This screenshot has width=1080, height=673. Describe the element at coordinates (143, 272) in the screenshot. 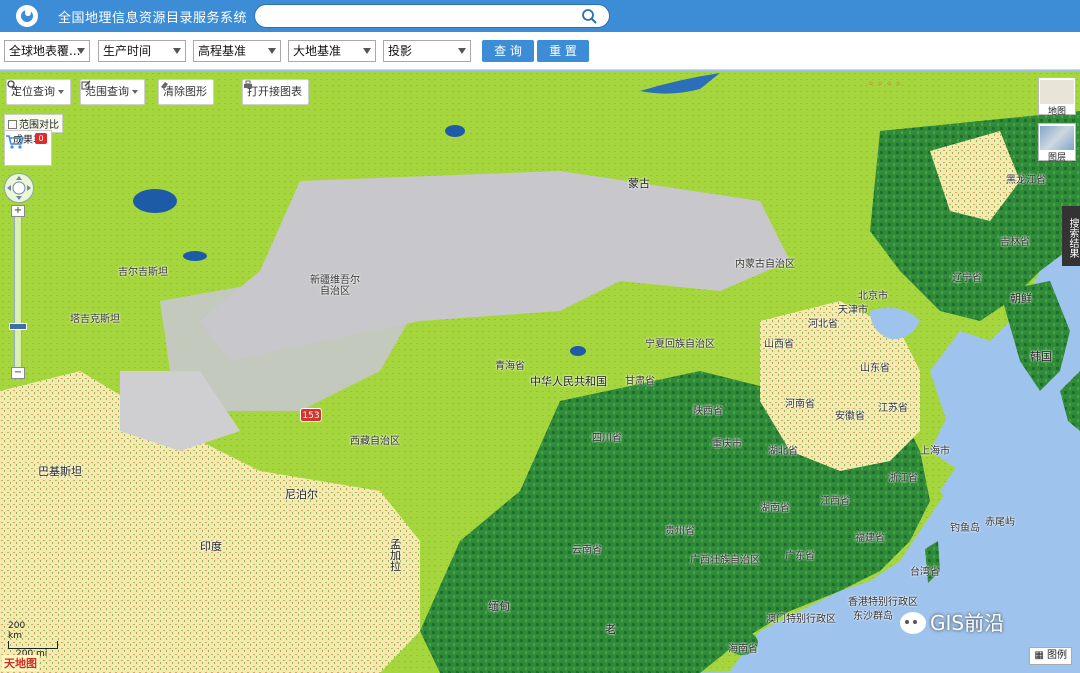

I see `map-label-kyrgyz: 吉尔吉斯坦` at that location.